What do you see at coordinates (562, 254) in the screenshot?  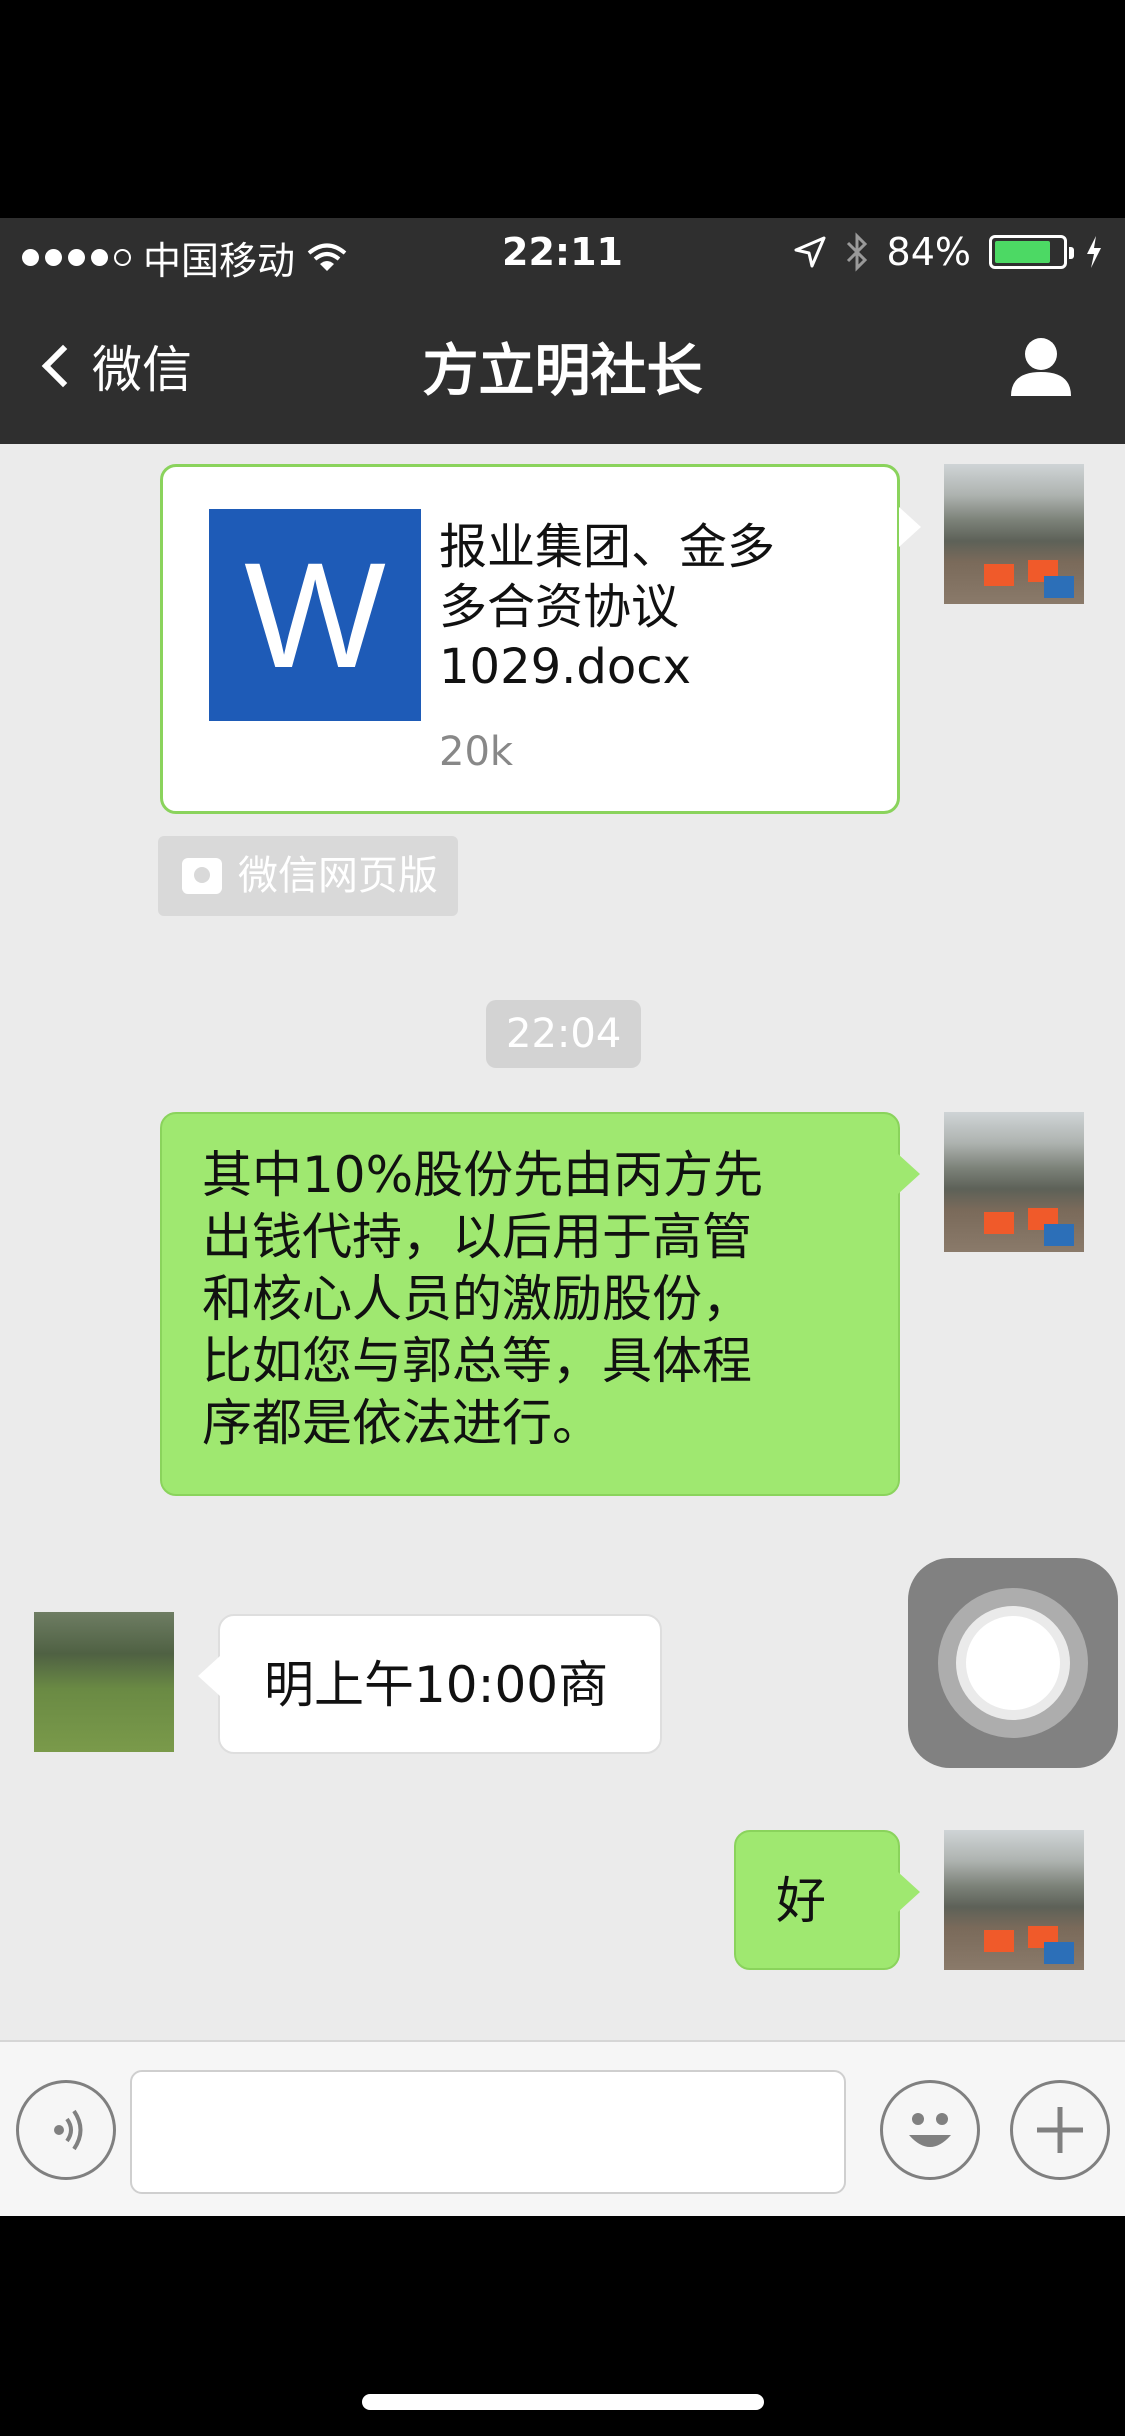 I see `status-bar: 中国移动 22:11 84%` at bounding box center [562, 254].